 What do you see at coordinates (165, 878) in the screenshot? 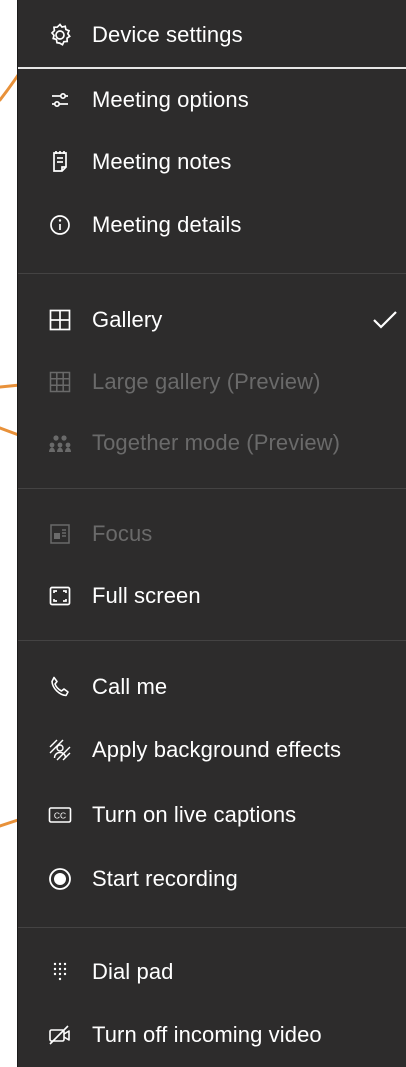
I see `menu-item-label: Start recording` at bounding box center [165, 878].